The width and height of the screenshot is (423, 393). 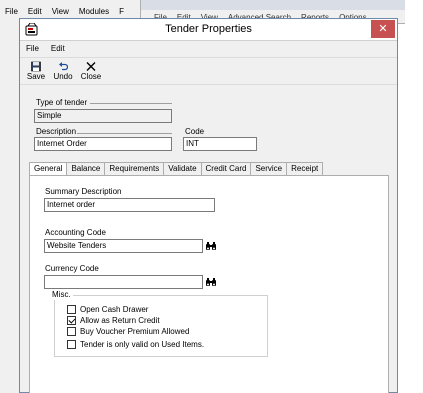 What do you see at coordinates (269, 168) in the screenshot?
I see `tab-service: Service` at bounding box center [269, 168].